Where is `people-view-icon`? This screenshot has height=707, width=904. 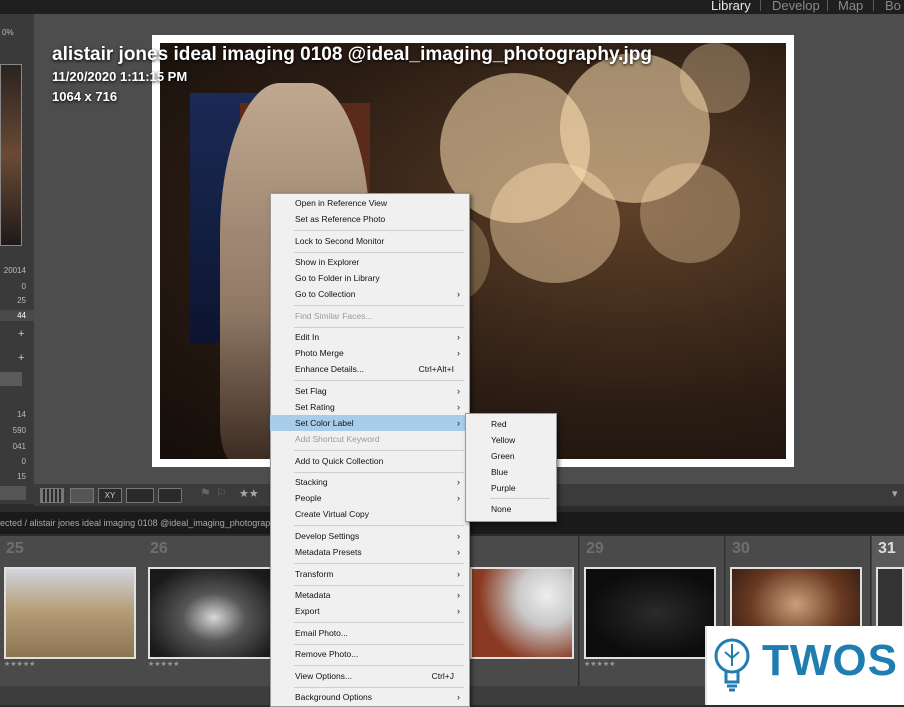
people-view-icon is located at coordinates (170, 495).